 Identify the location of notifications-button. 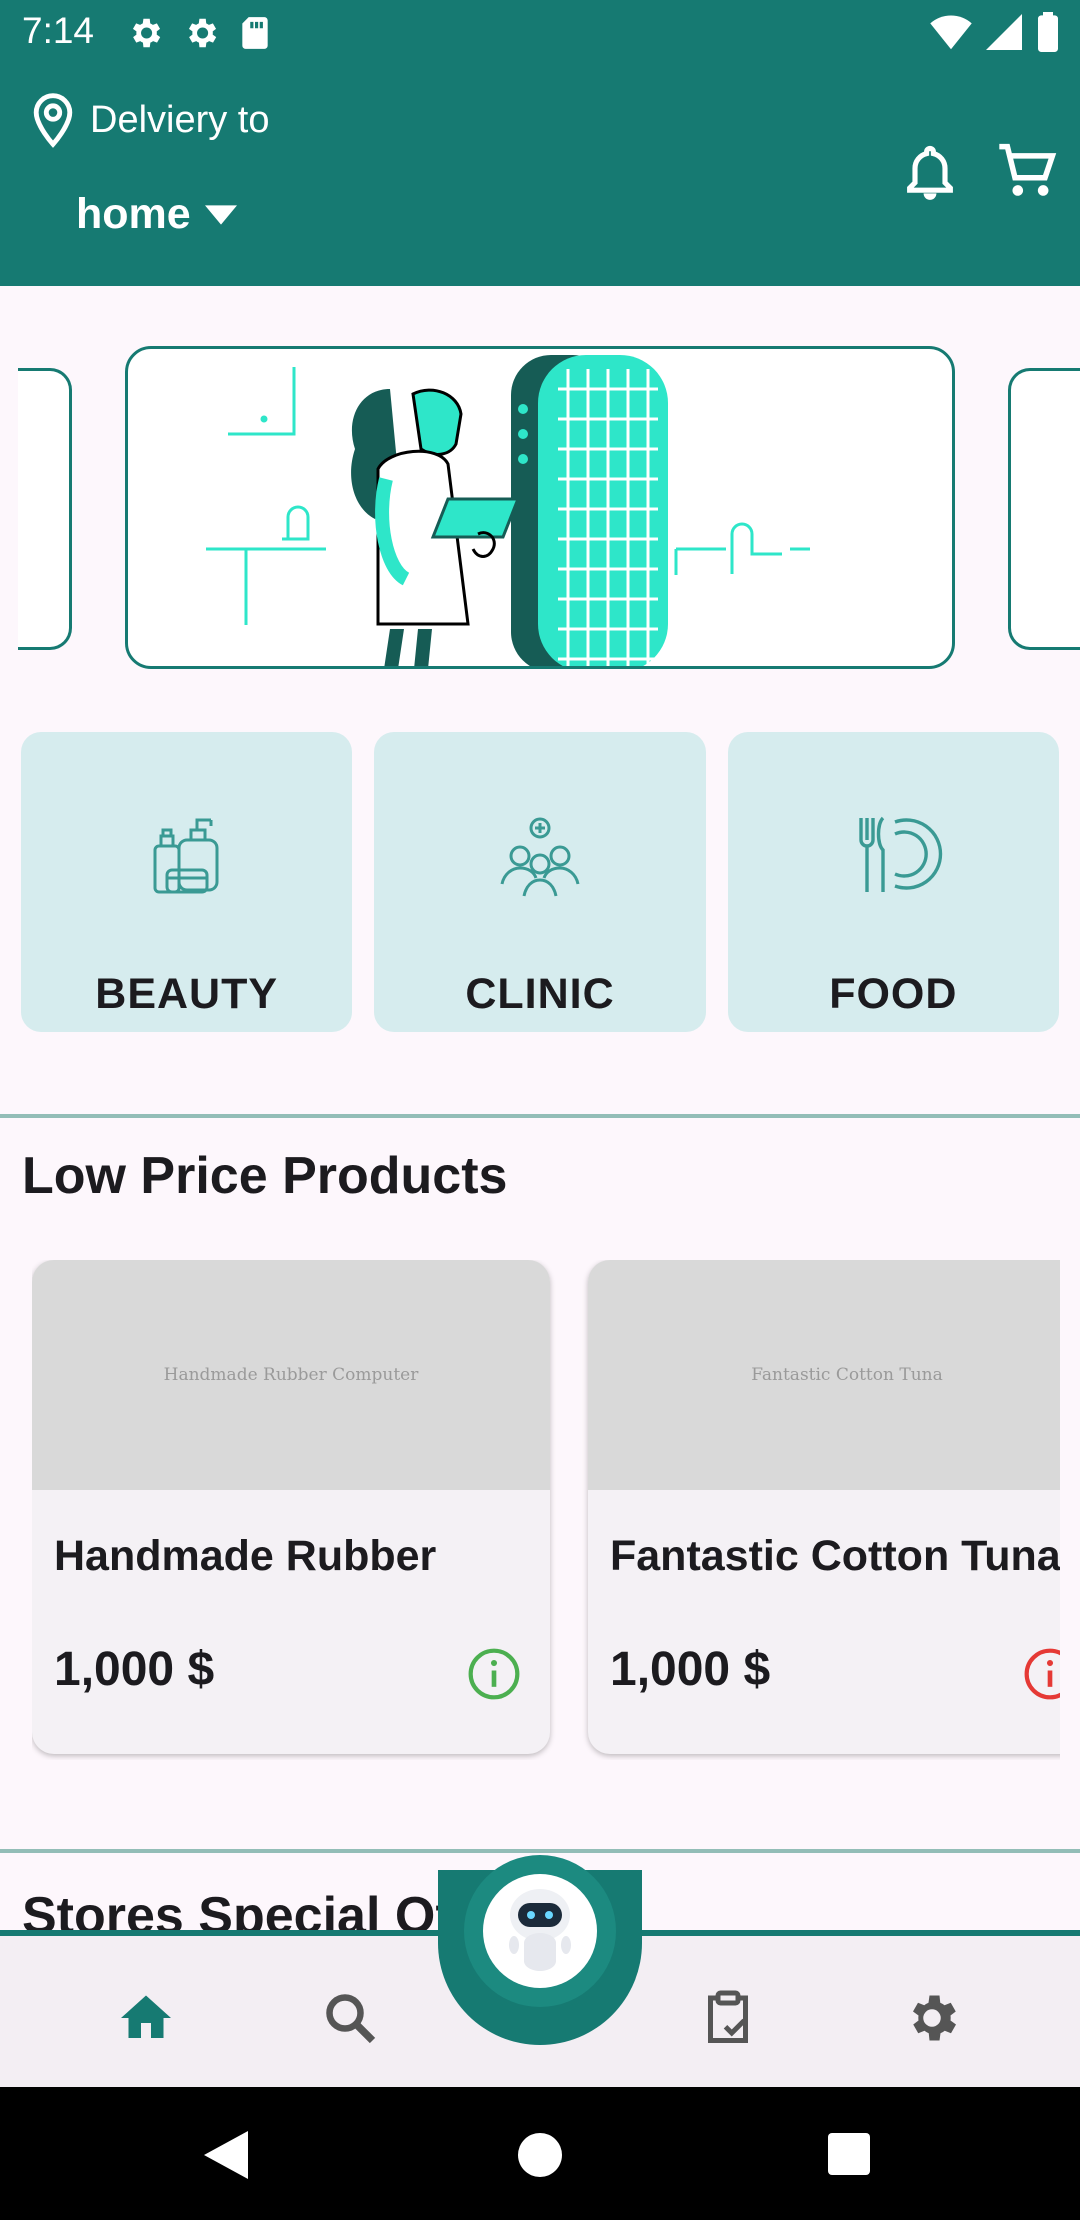
(930, 172).